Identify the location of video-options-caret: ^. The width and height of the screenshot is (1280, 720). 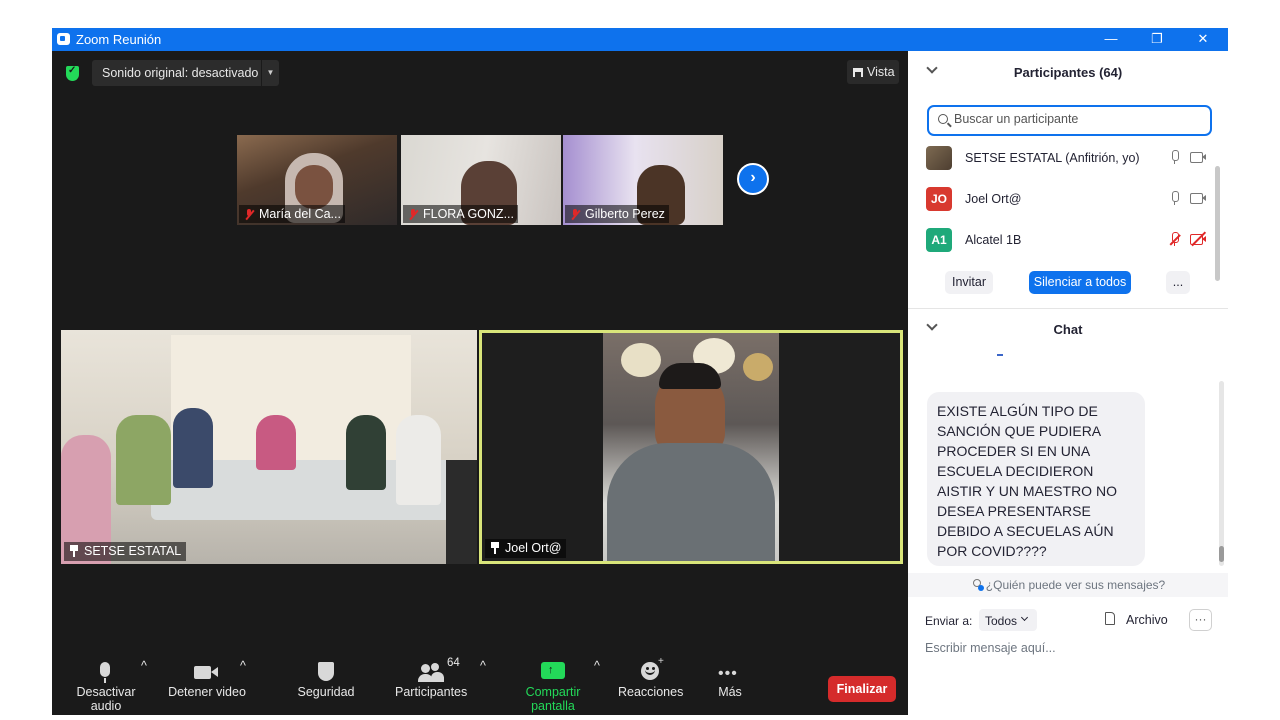
(243, 666).